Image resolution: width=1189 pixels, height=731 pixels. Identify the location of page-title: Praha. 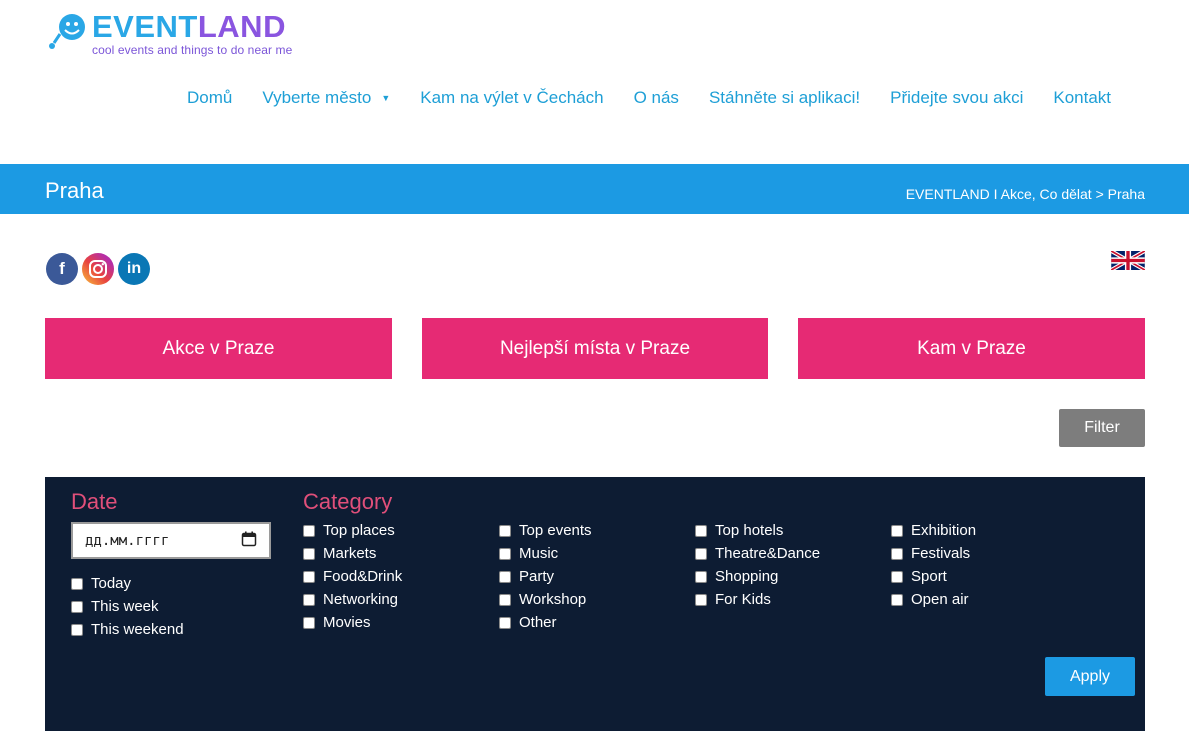
(74, 190).